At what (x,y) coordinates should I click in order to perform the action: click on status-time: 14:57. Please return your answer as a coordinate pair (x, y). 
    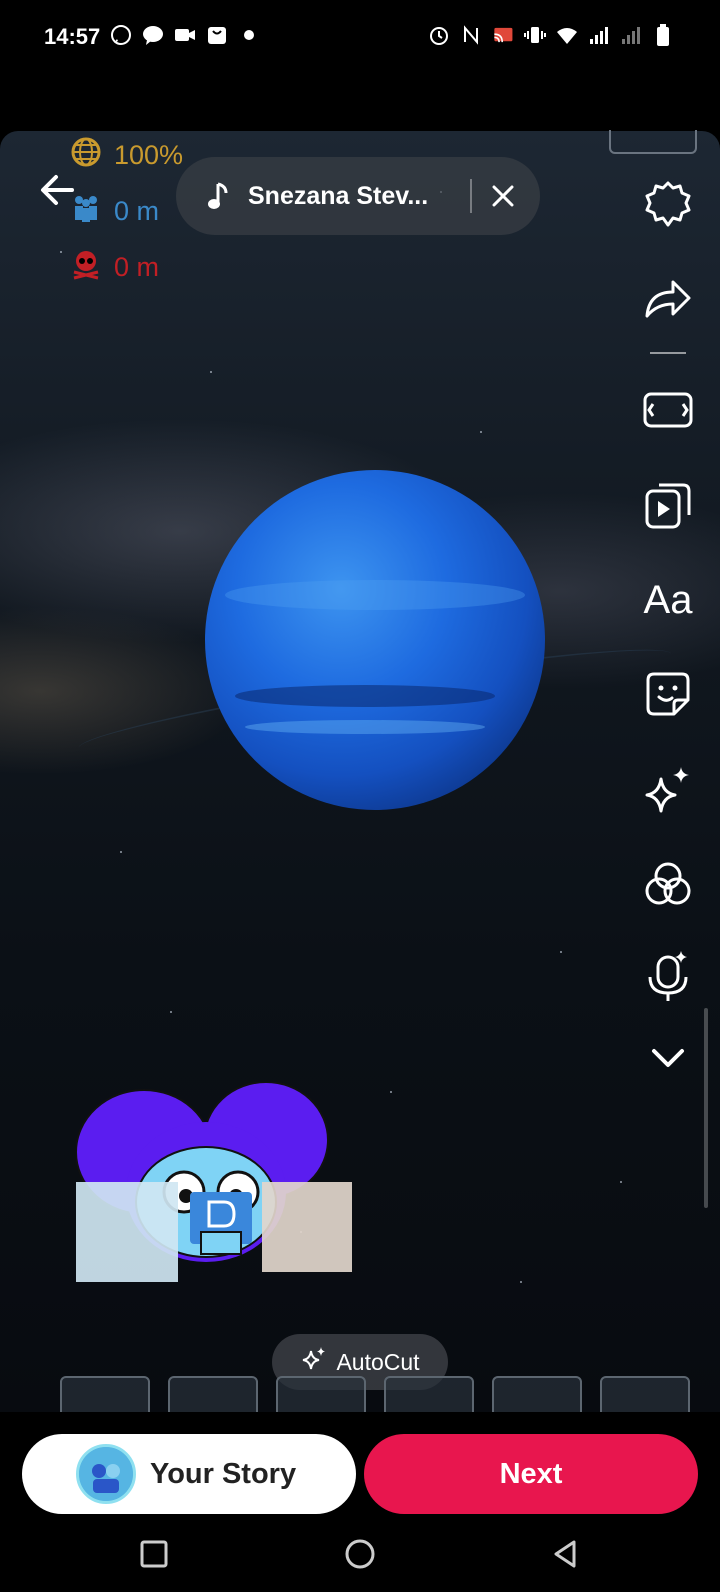
    Looking at the image, I should click on (72, 36).